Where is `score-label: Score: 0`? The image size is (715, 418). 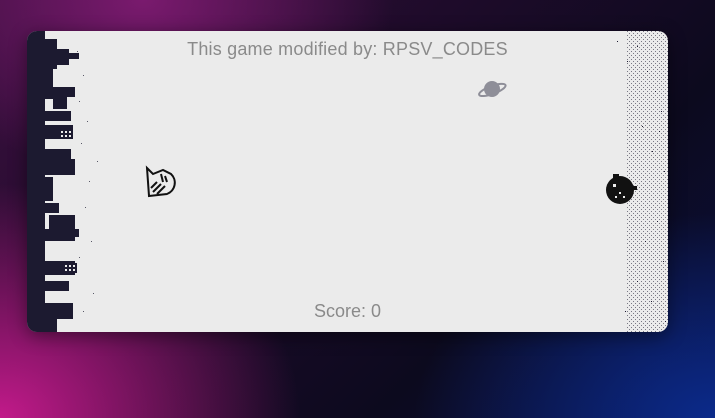
score-label: Score: 0 is located at coordinates (347, 311).